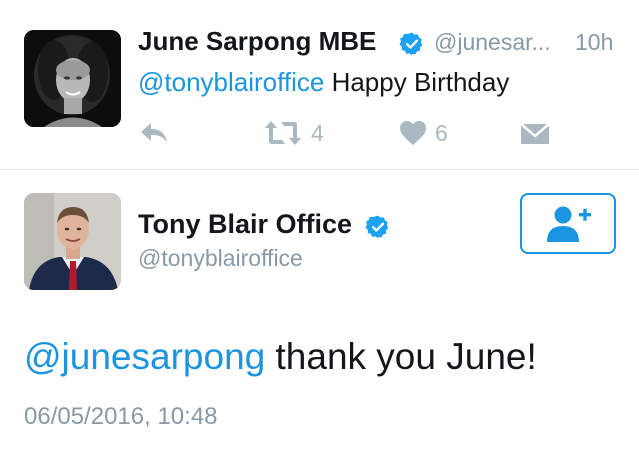 Image resolution: width=639 pixels, height=453 pixels. I want to click on main-author-handle: @tonyblairoffice, so click(220, 258).